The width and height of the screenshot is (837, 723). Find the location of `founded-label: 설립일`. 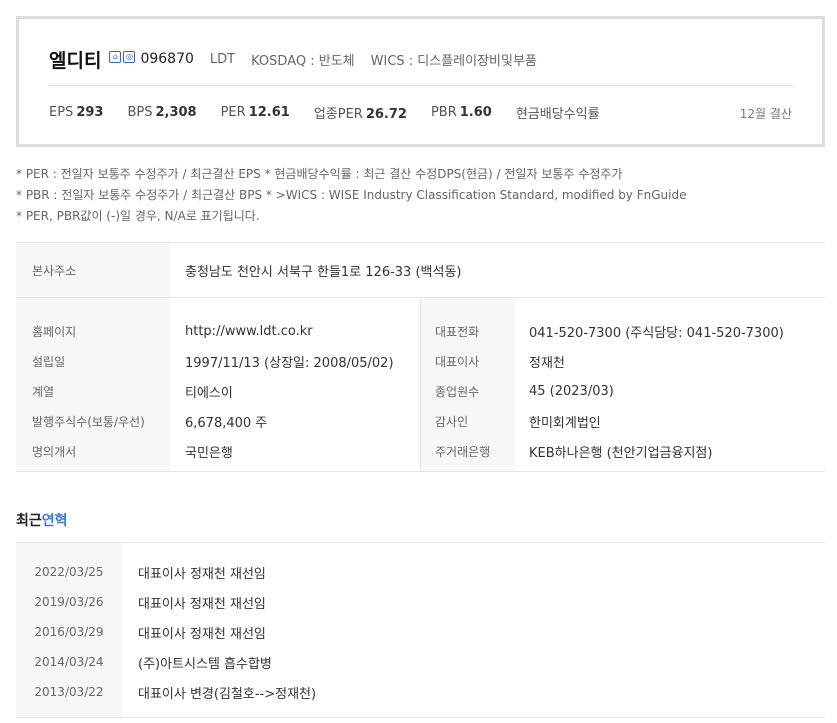

founded-label: 설립일 is located at coordinates (49, 361).